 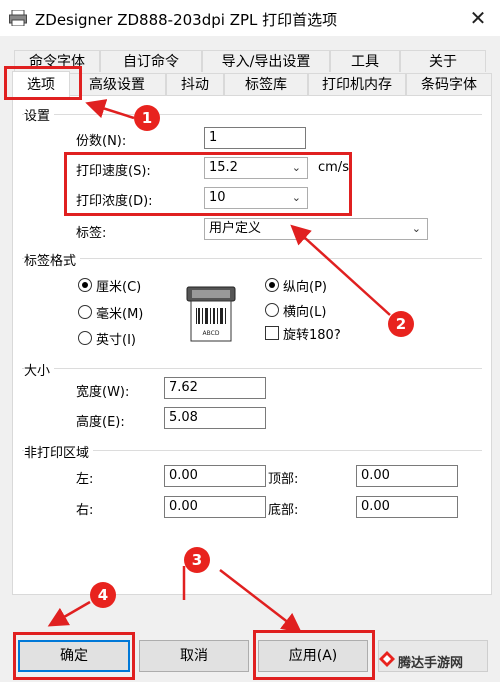 What do you see at coordinates (197, 560) in the screenshot?
I see `step-badge-3: 3` at bounding box center [197, 560].